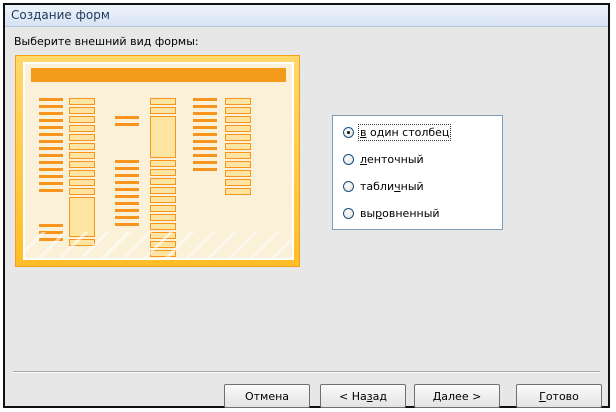 The width and height of the screenshot is (616, 412). Describe the element at coordinates (404, 132) in the screenshot. I see `option-columnar-label: в один столбец` at that location.